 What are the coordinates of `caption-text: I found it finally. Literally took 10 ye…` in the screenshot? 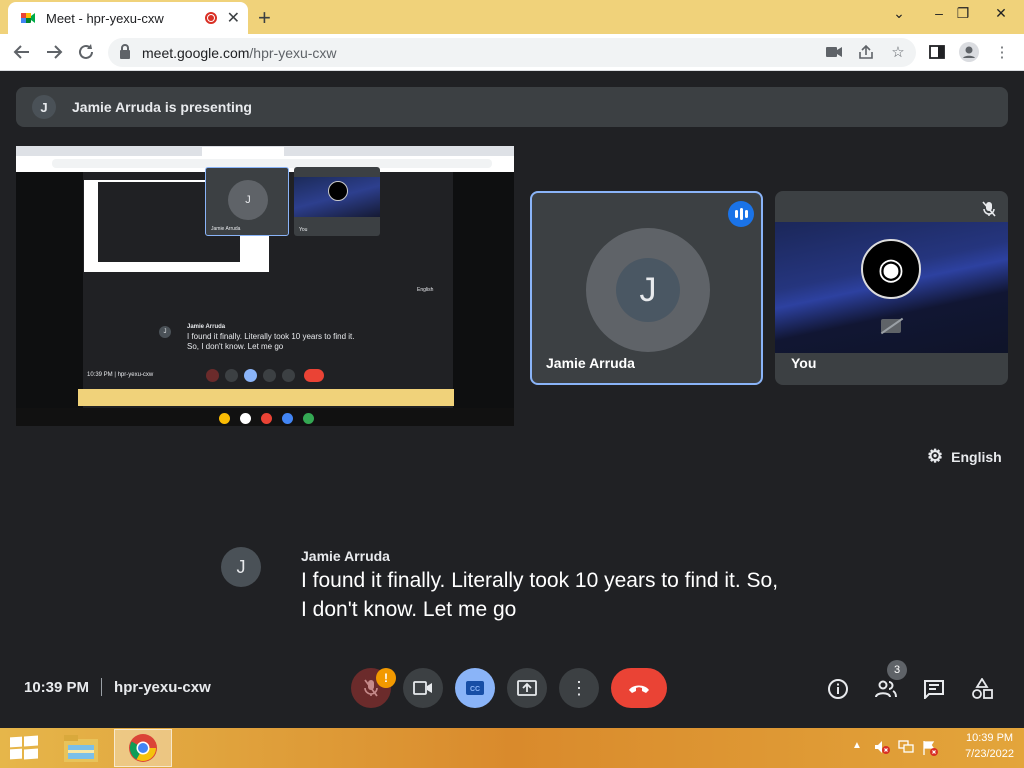 It's located at (540, 595).